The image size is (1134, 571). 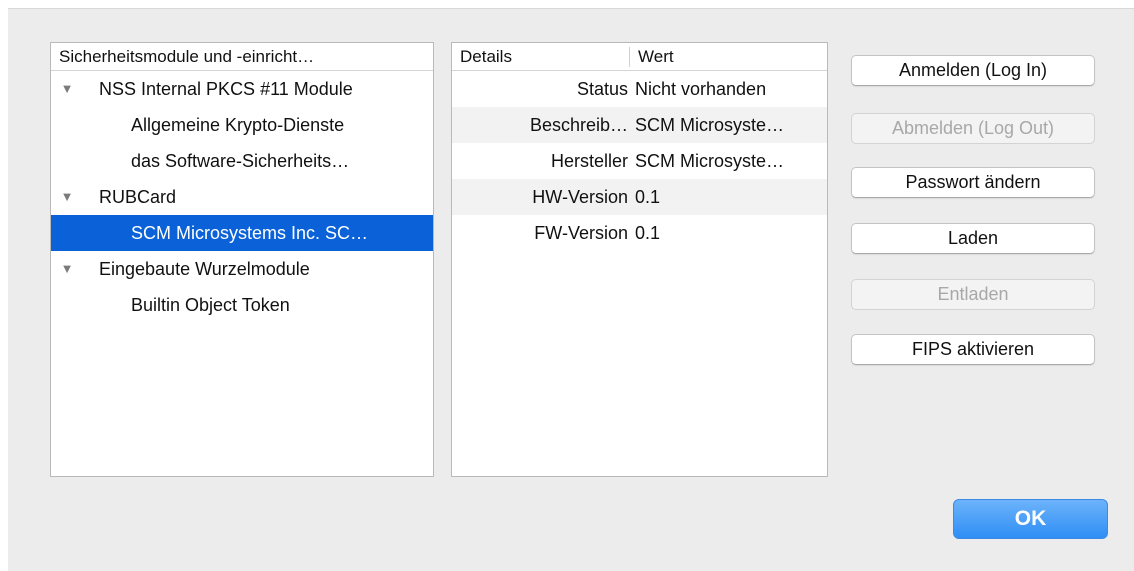 I want to click on logout-button: Abmelden (Log Out), so click(x=973, y=128).